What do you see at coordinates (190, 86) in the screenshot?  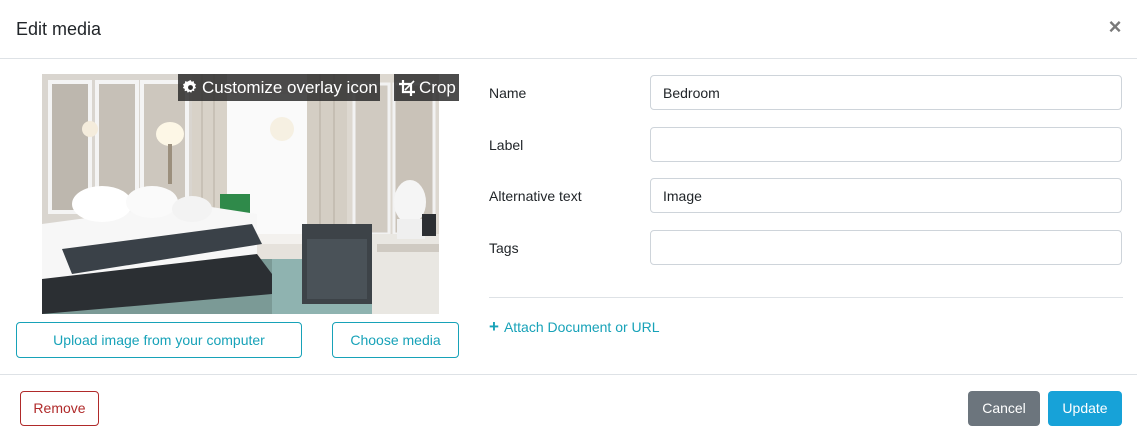 I see `gear-icon` at bounding box center [190, 86].